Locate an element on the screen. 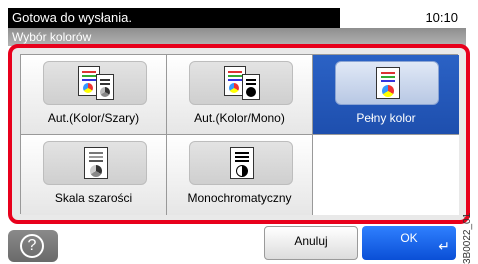  option-auto-color-gray: Aut.(Kolor/Szary) is located at coordinates (94, 95).